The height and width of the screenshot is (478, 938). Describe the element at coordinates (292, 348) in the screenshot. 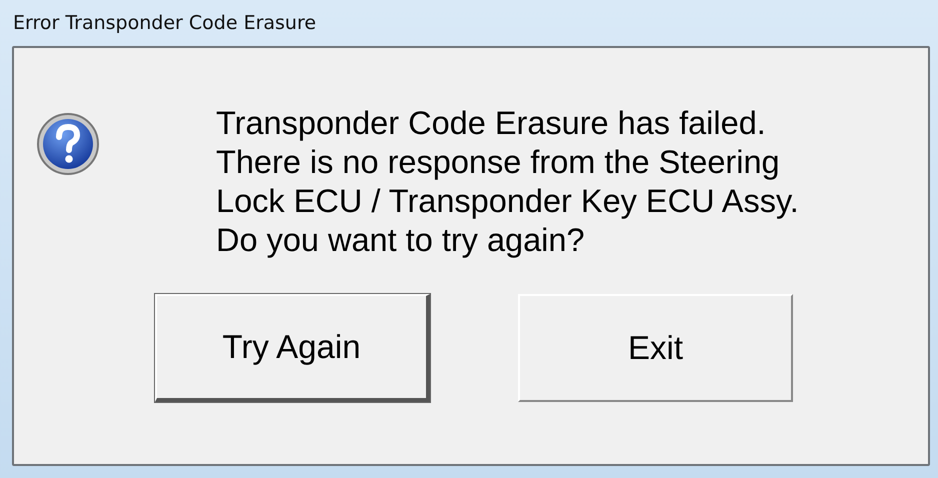

I see `dialog-button: Try Again` at that location.